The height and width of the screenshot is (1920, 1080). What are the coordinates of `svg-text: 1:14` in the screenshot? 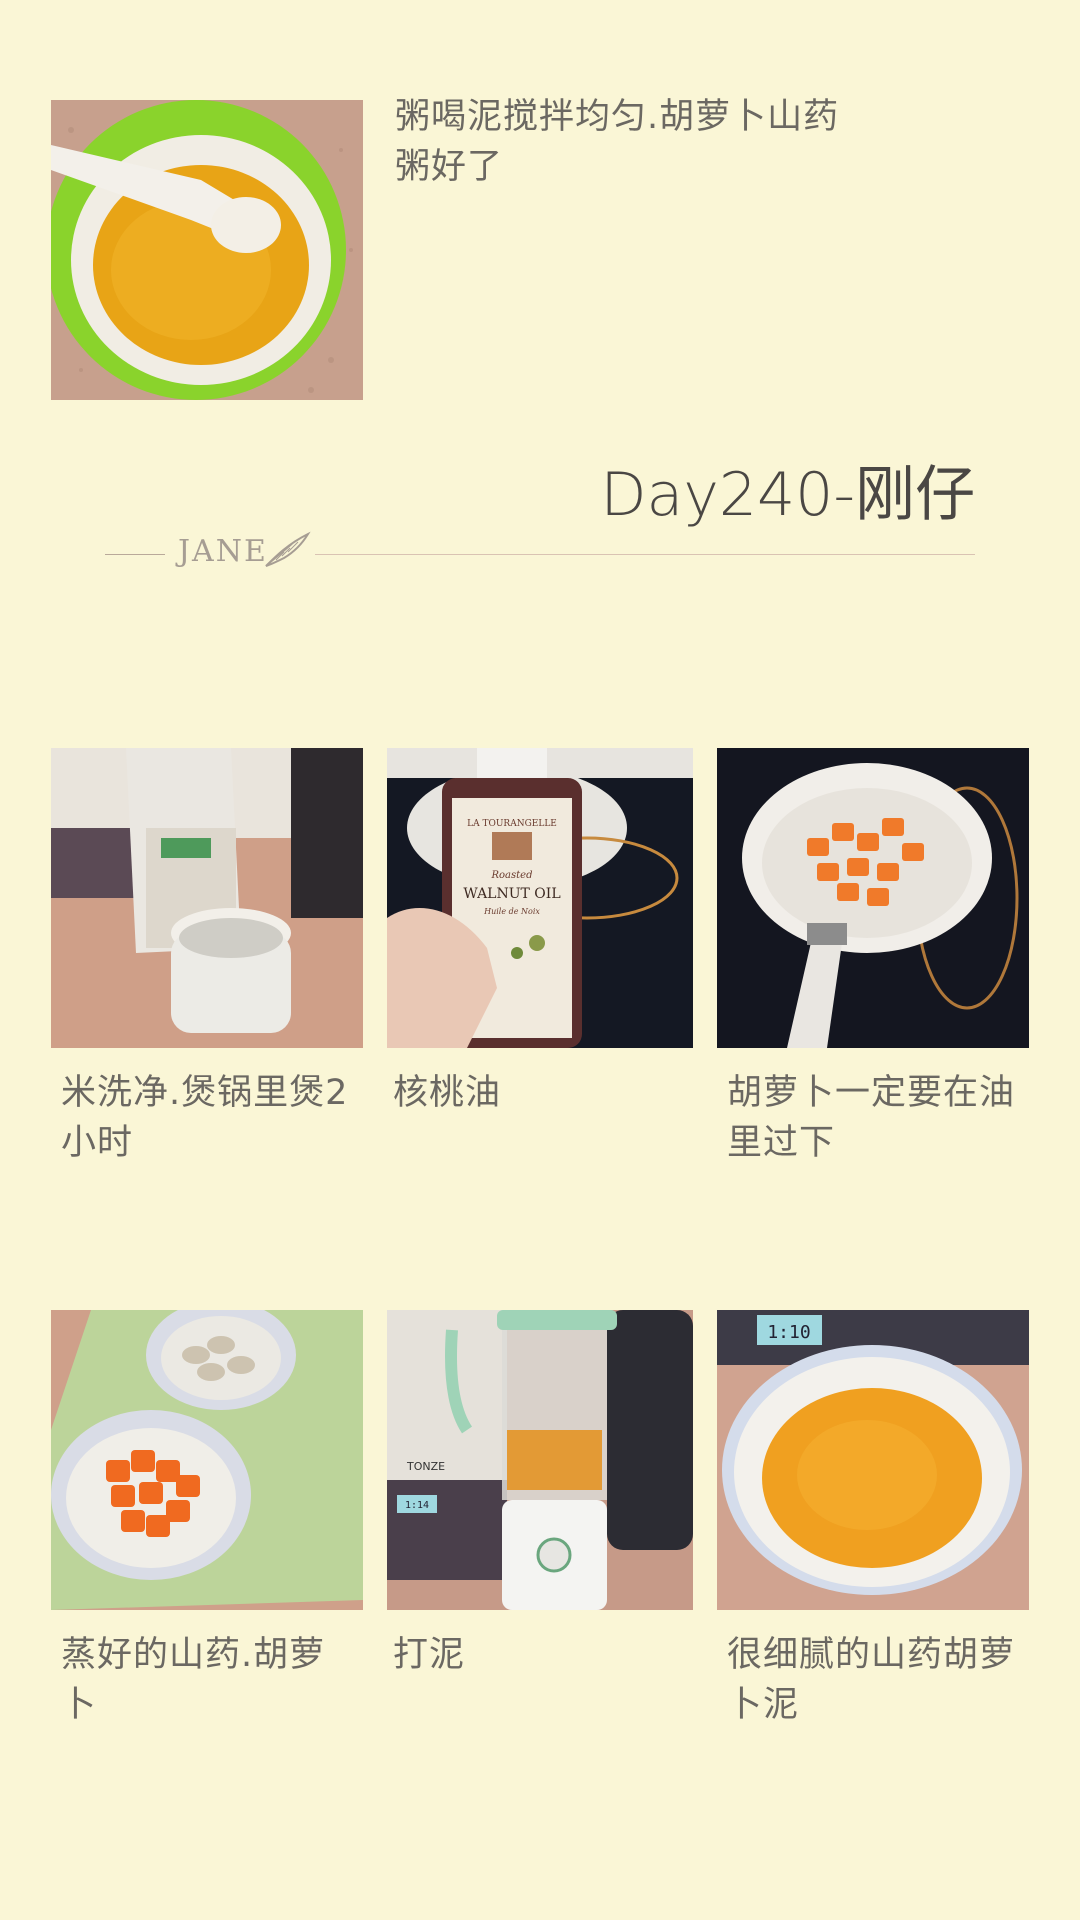 It's located at (417, 1505).